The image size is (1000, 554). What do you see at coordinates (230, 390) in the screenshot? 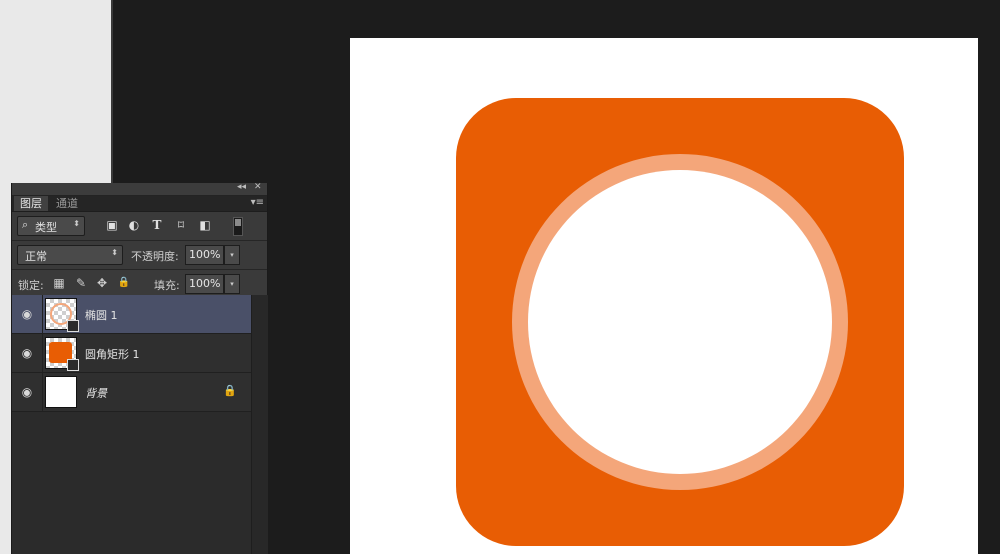
I see `layer-lock-icon: 🔒` at bounding box center [230, 390].